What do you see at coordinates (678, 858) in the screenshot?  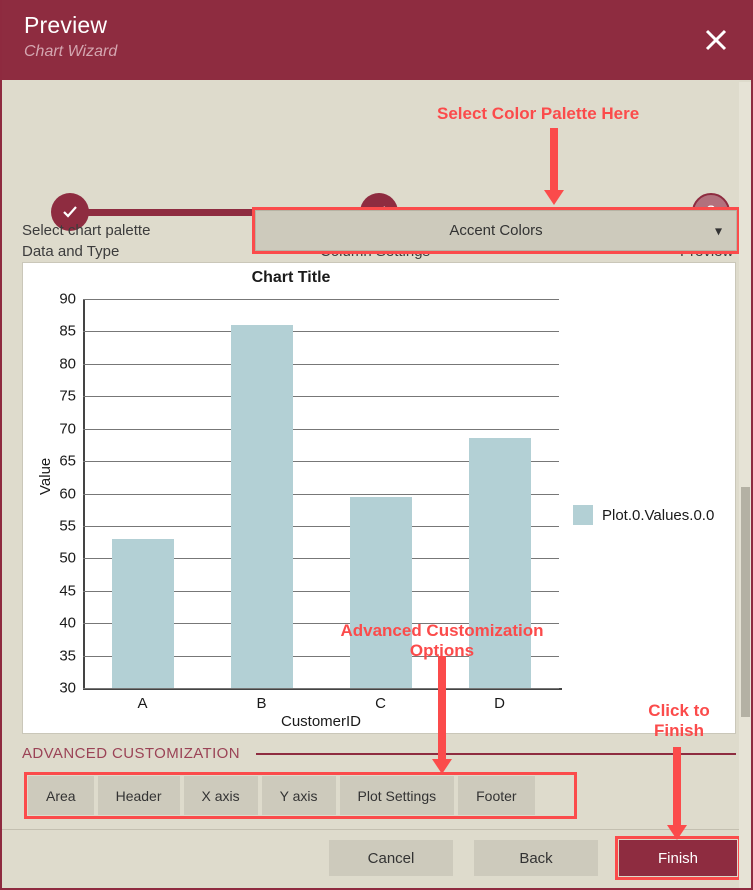 I see `finish-button: Finish` at bounding box center [678, 858].